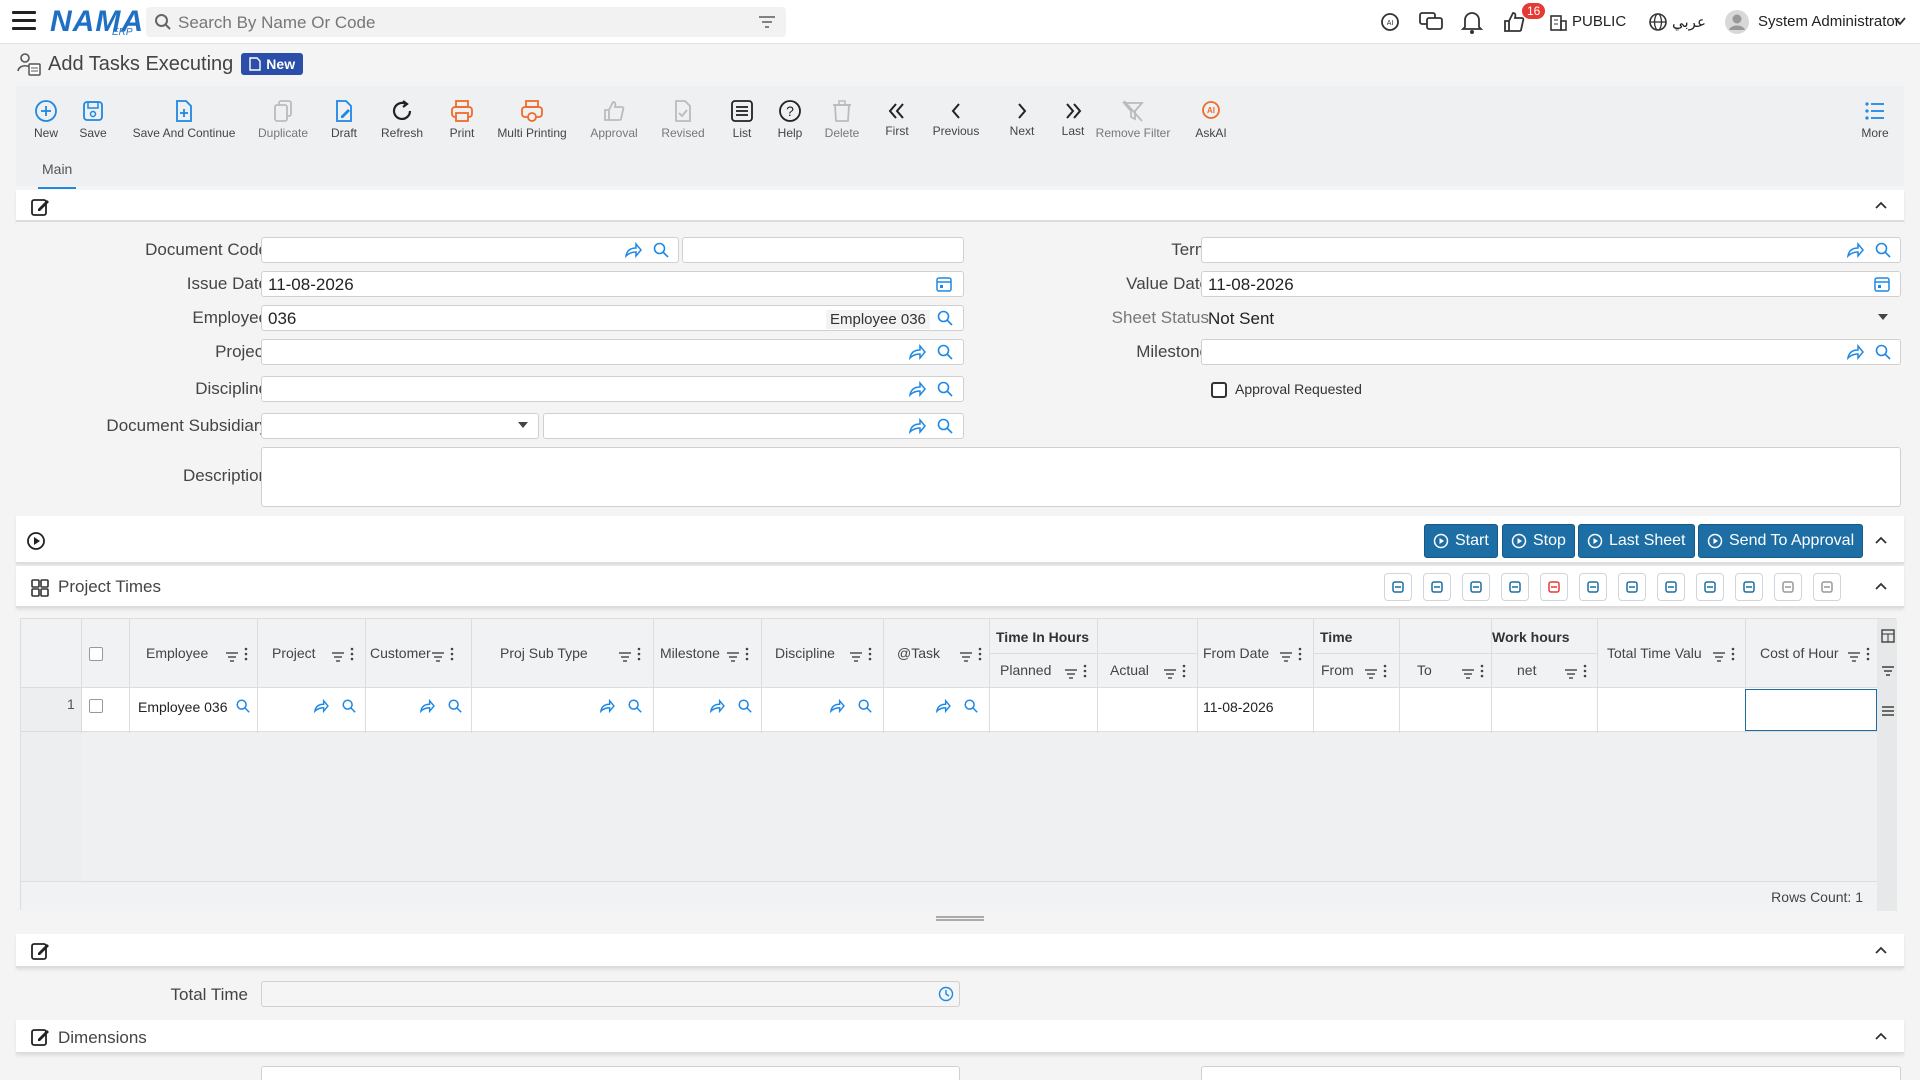 Image resolution: width=1920 pixels, height=1080 pixels. Describe the element at coordinates (1654, 653) in the screenshot. I see `col-total-time-value: Total Time Valu` at that location.